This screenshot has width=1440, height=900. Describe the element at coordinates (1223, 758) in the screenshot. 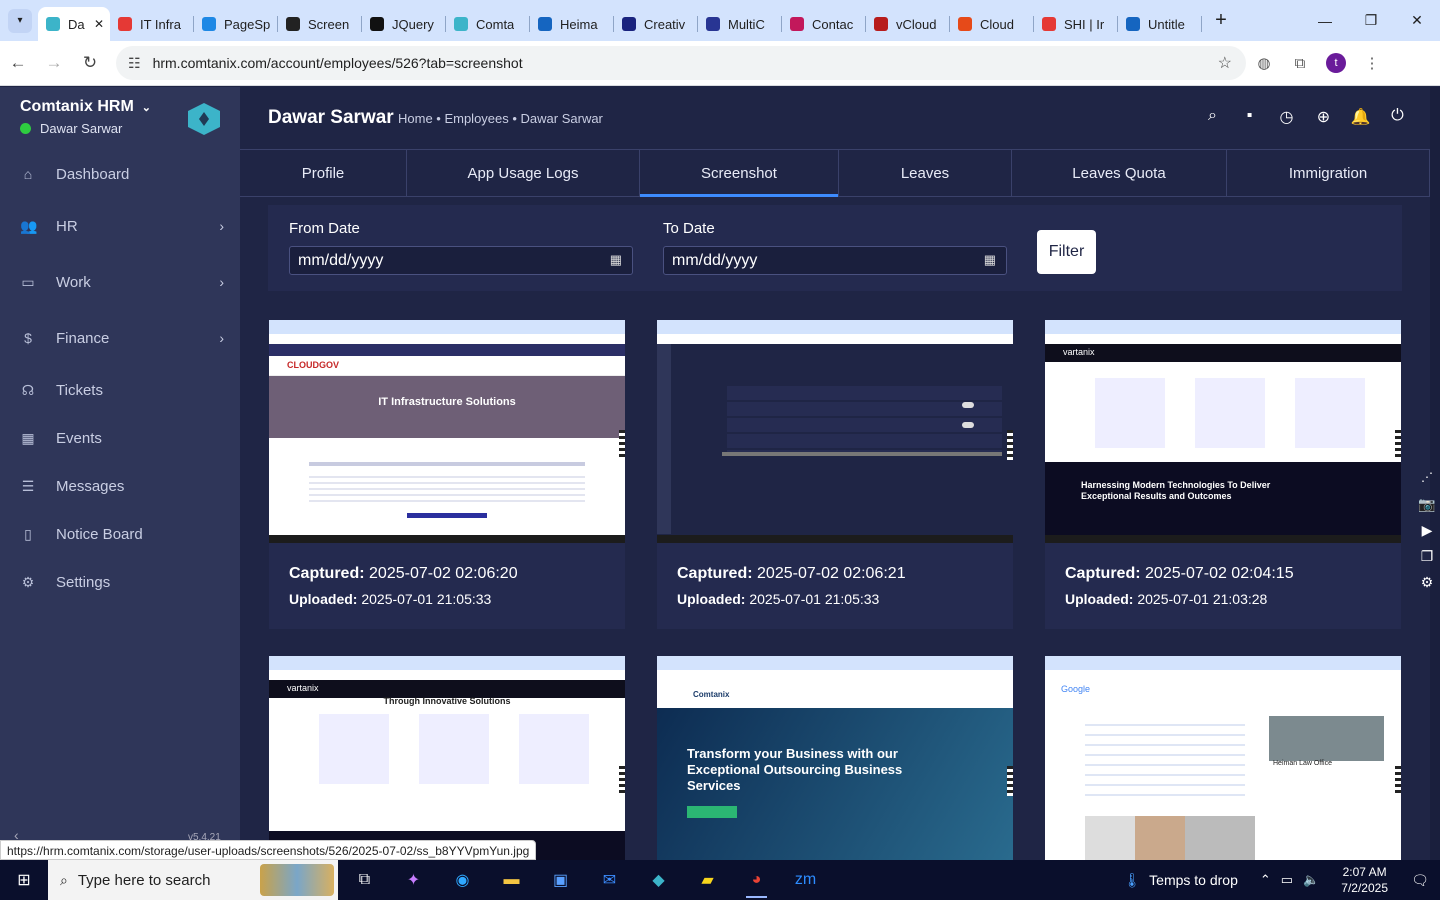

I see `screenshot-thumbnail: Google Heiman Law Office` at that location.